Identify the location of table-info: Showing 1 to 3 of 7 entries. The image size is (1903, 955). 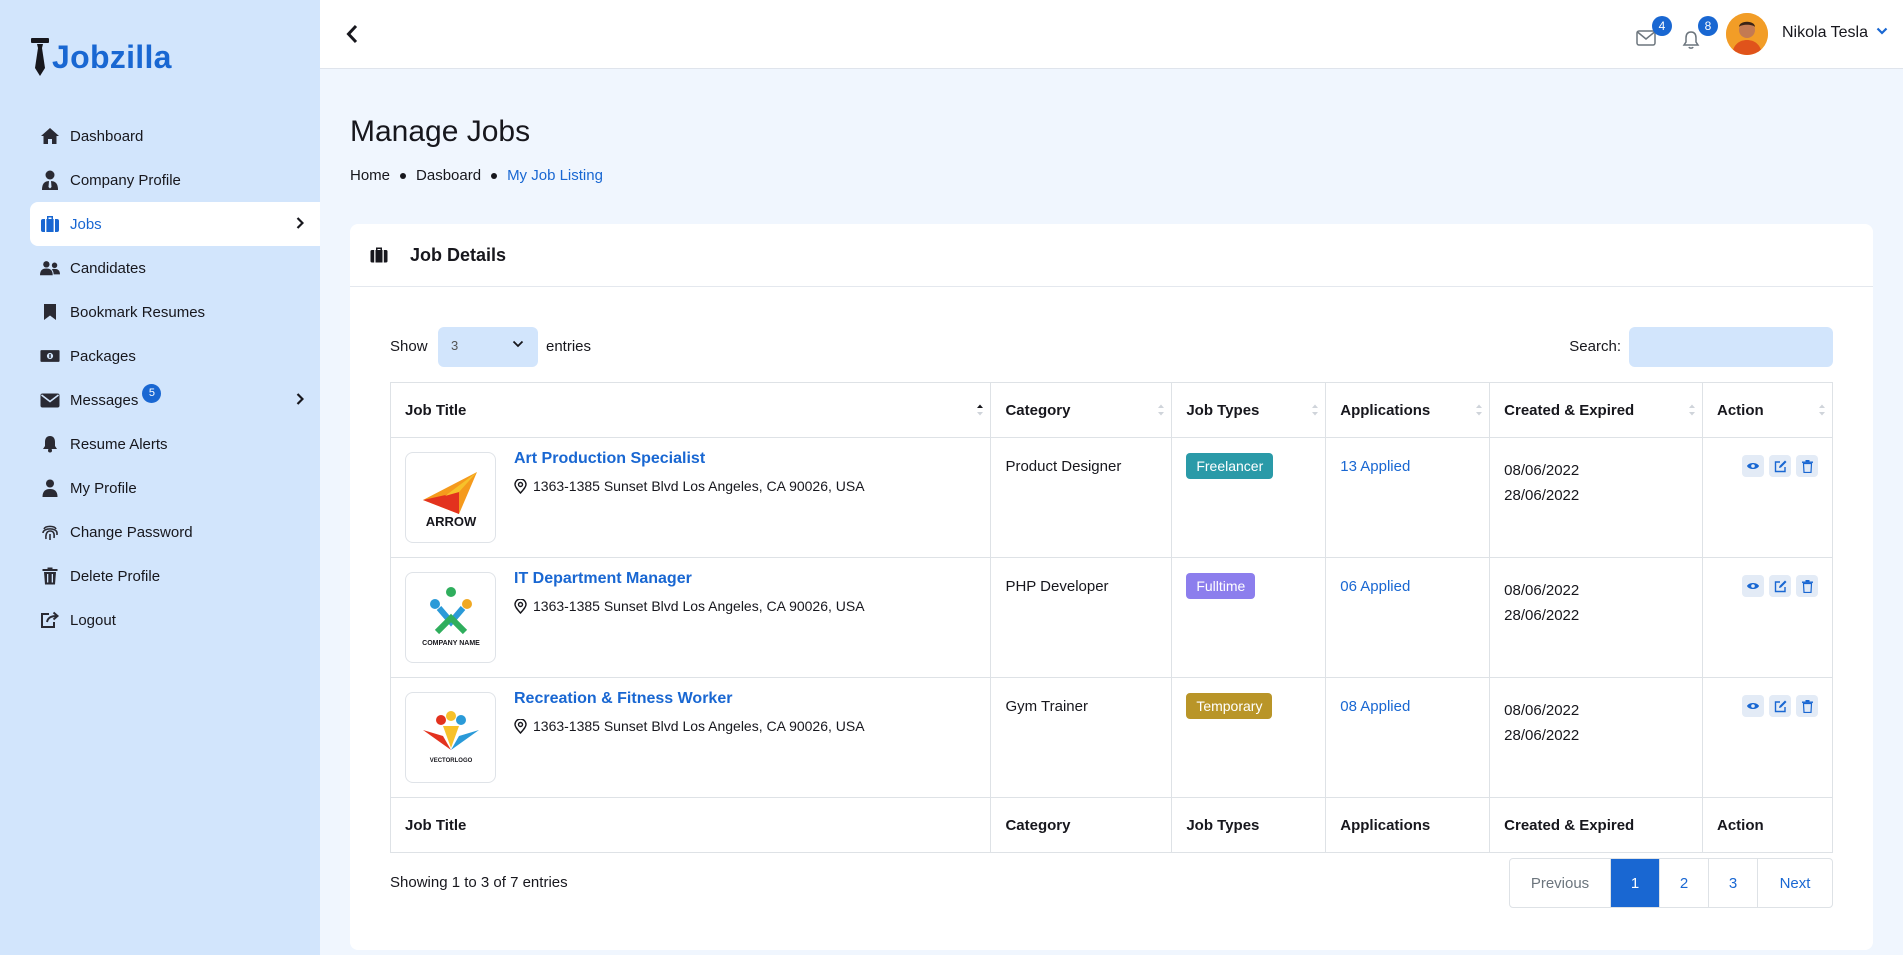
(479, 882).